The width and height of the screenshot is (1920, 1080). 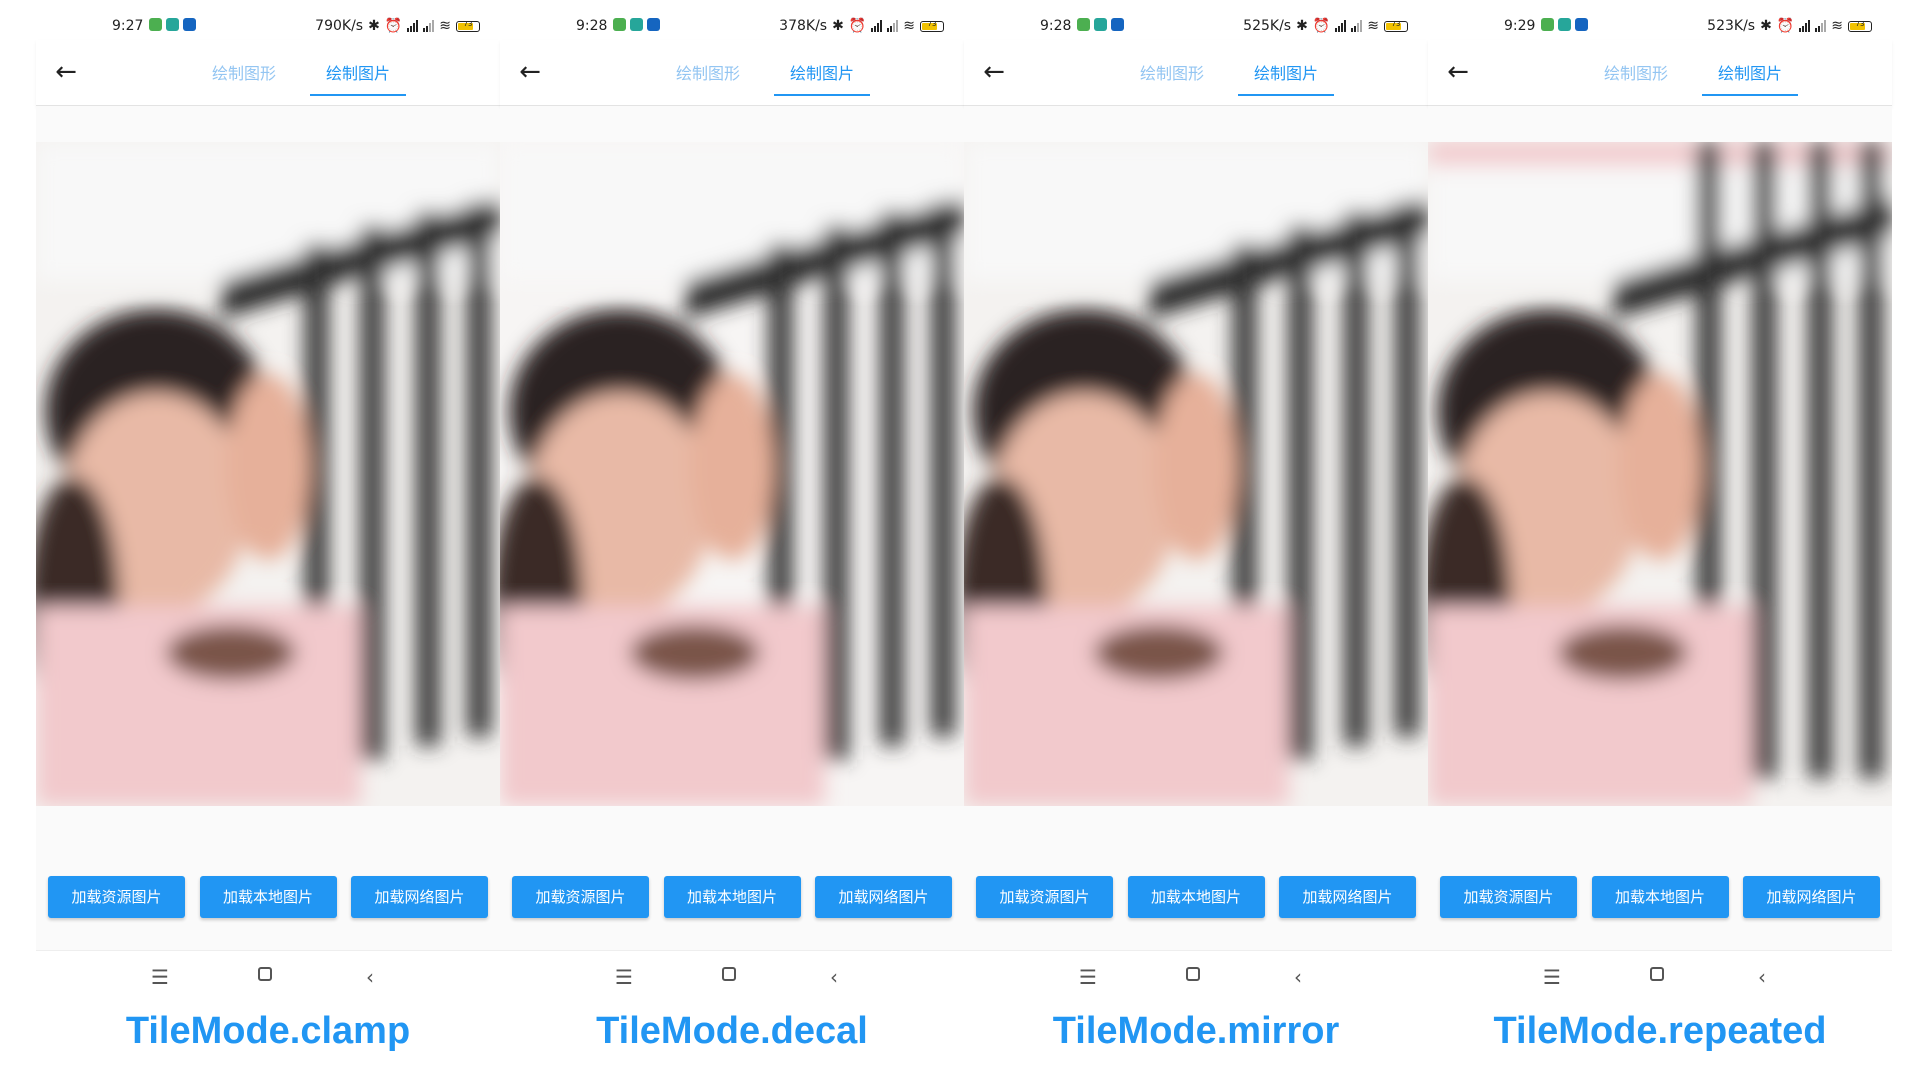 What do you see at coordinates (1660, 26) in the screenshot?
I see `status-bar: 9:29 523K/s ✱ ⏰ ≋ 73` at bounding box center [1660, 26].